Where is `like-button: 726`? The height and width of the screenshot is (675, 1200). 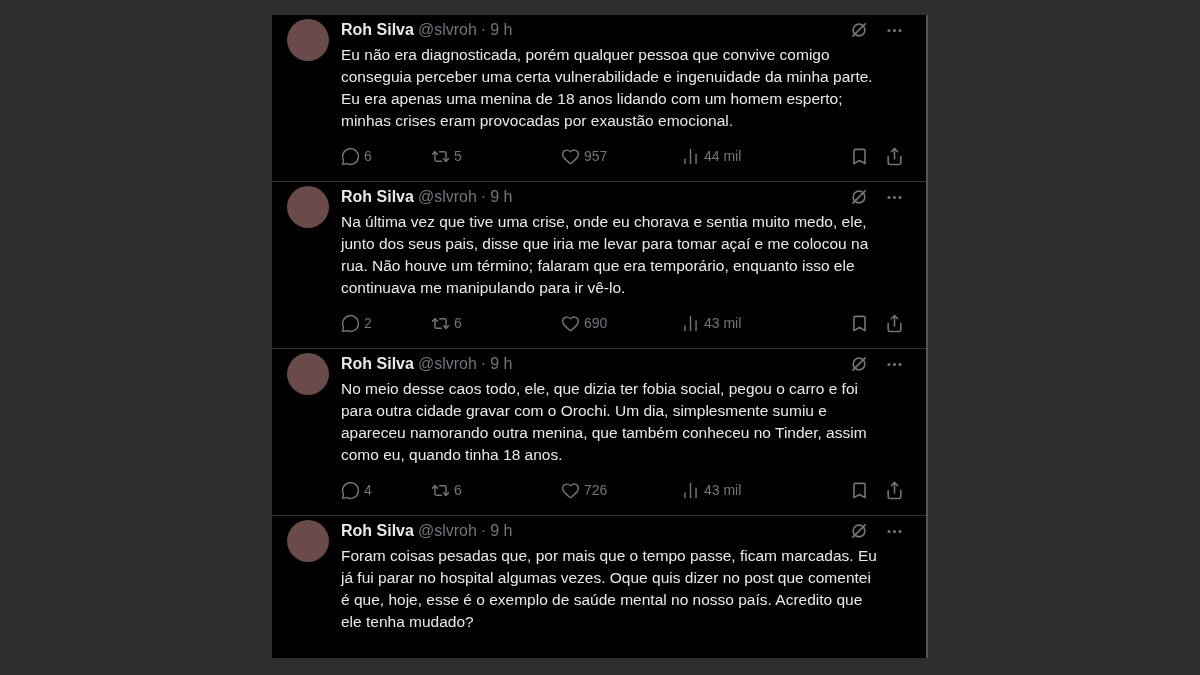 like-button: 726 is located at coordinates (584, 490).